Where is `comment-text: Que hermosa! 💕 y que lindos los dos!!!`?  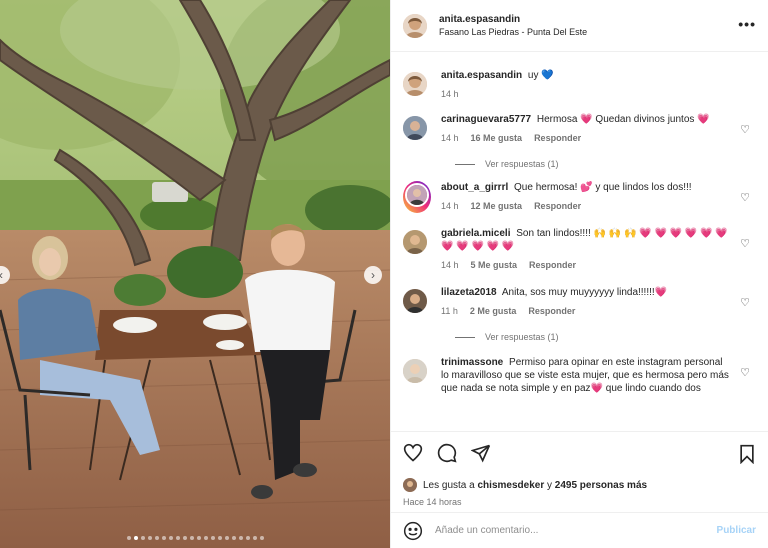
comment-text: Que hermosa! 💕 y que lindos los dos!!! is located at coordinates (603, 187).